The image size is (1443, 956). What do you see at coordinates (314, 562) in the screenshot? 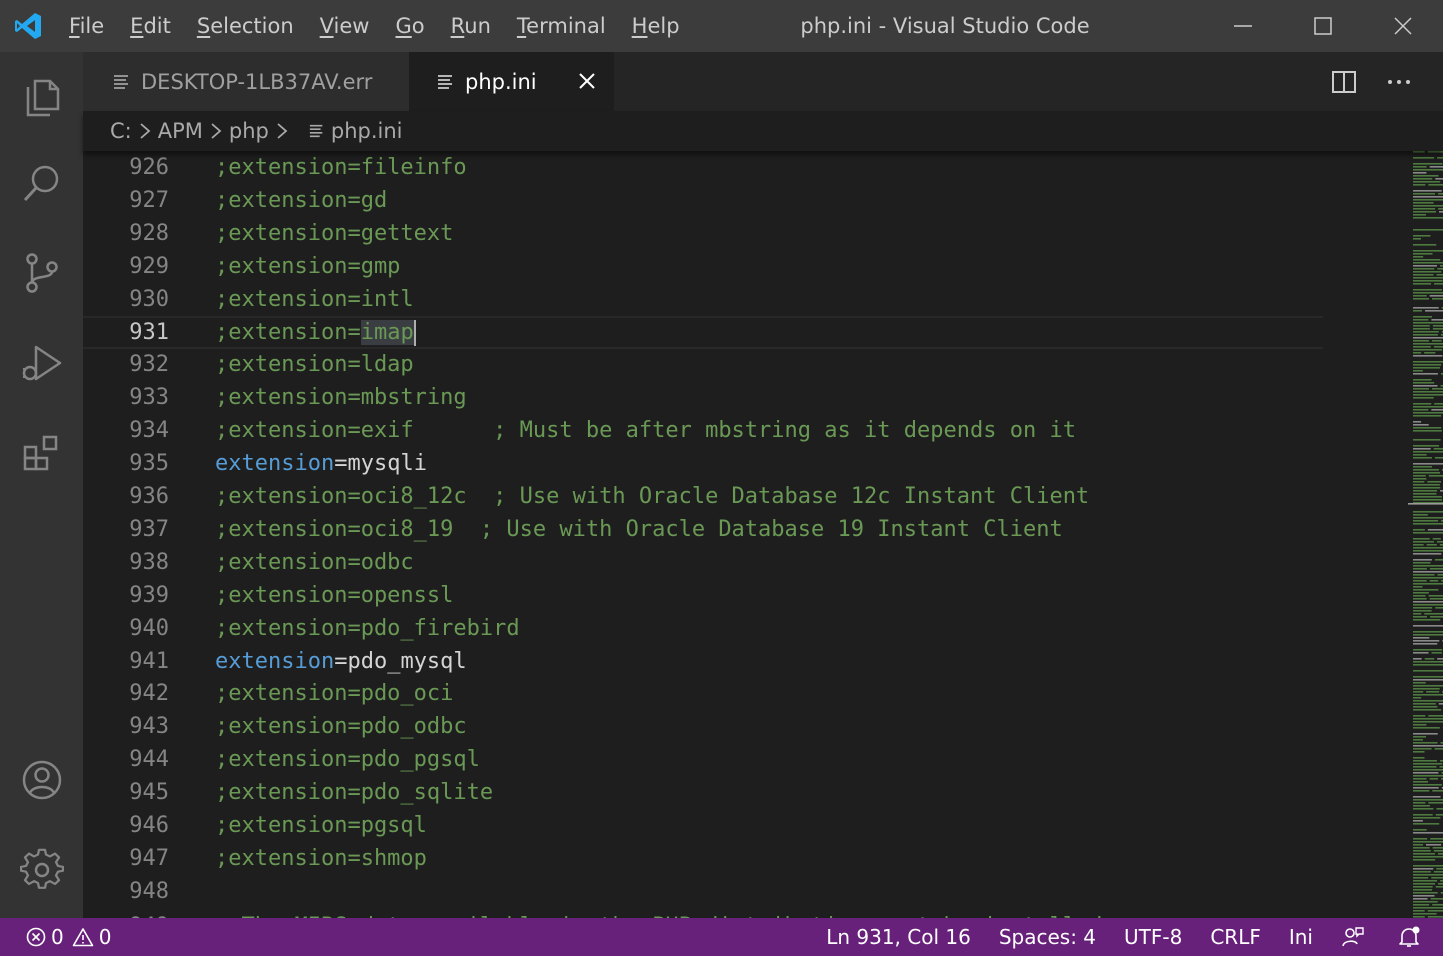
I see `line-text: ;extension=odbc` at bounding box center [314, 562].